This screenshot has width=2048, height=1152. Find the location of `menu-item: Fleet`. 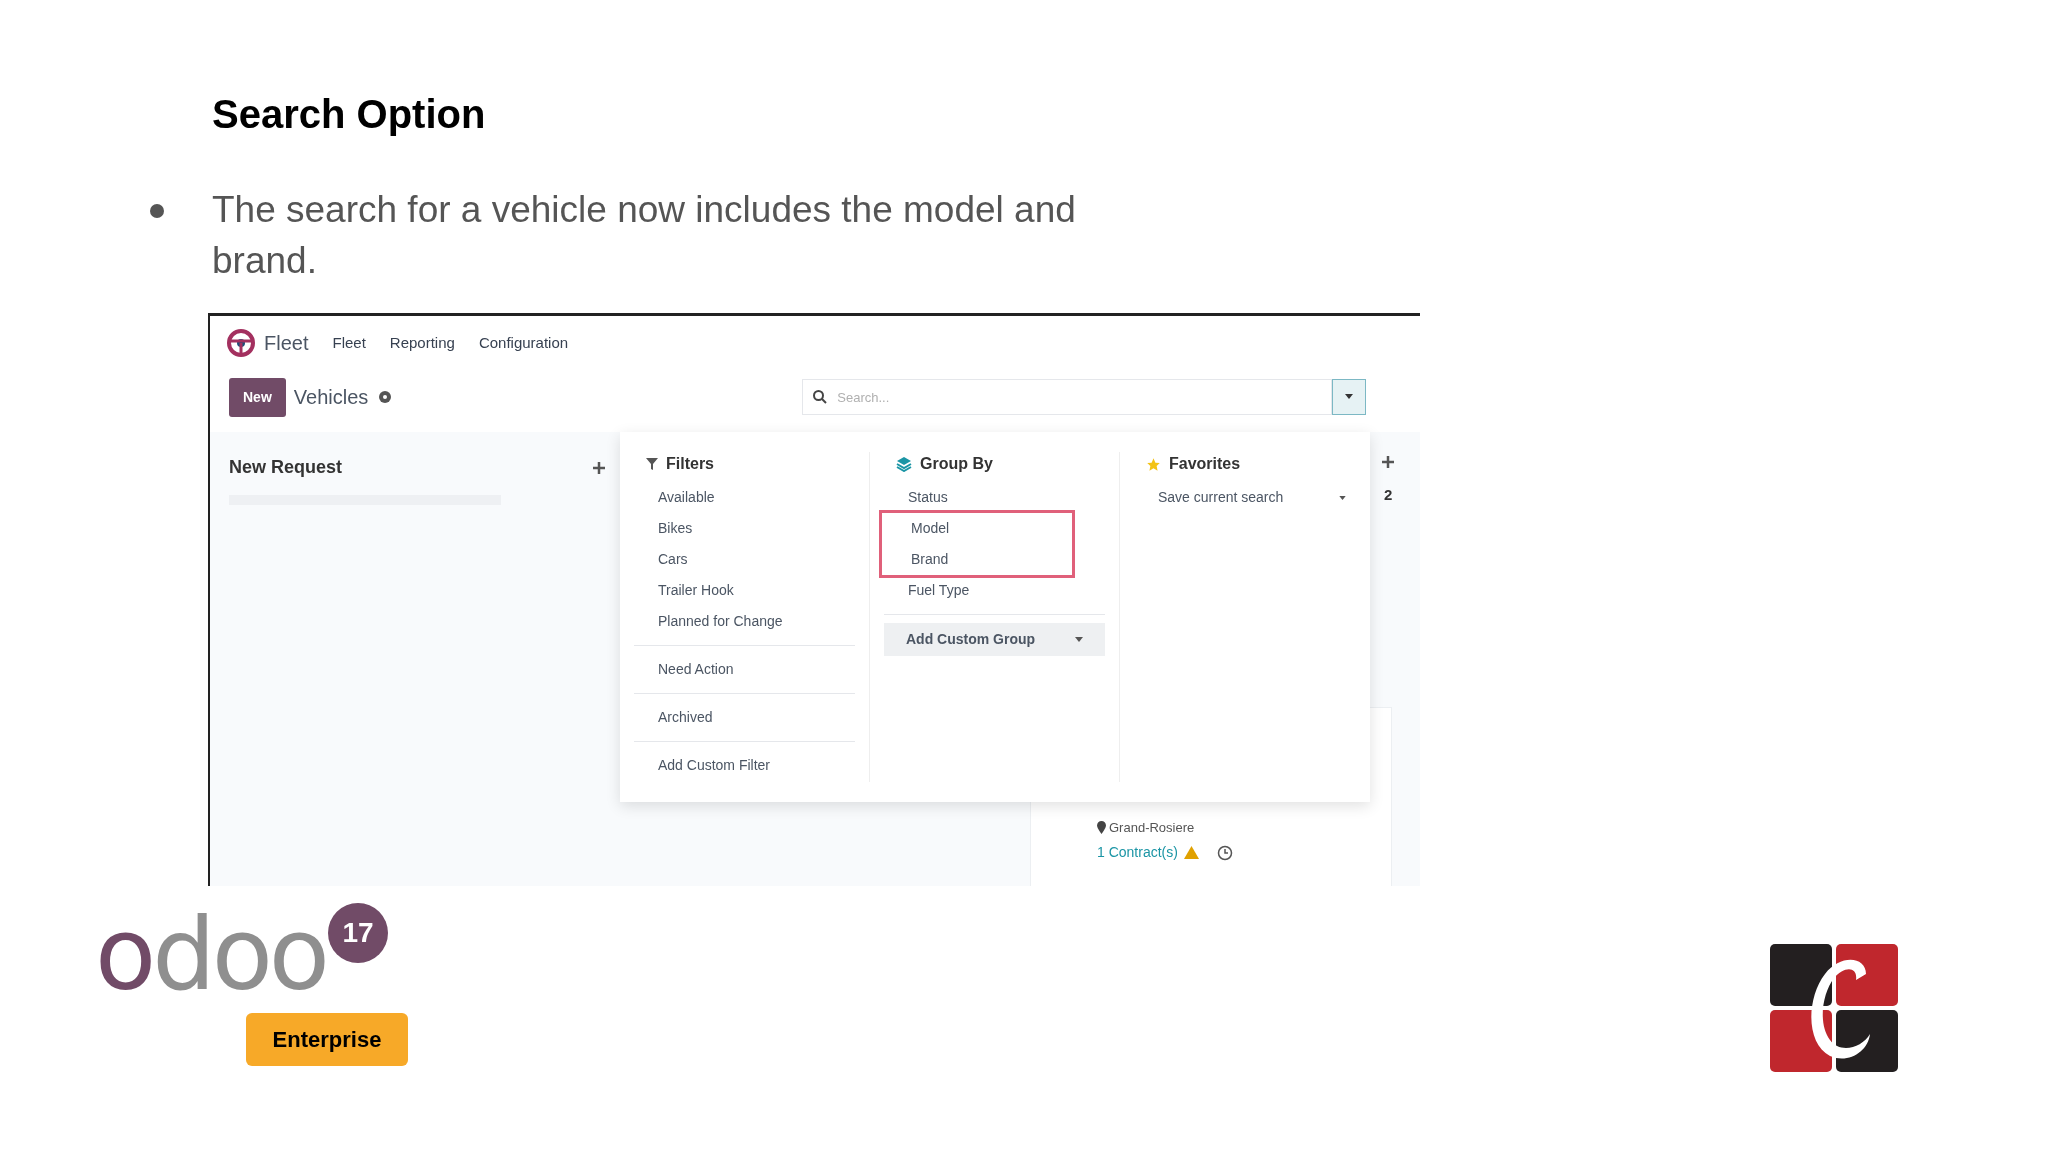

menu-item: Fleet is located at coordinates (349, 343).